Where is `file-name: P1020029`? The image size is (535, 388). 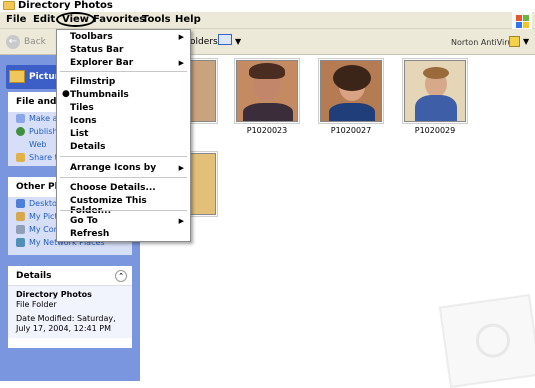
file-name: P1020029 is located at coordinates (435, 130).